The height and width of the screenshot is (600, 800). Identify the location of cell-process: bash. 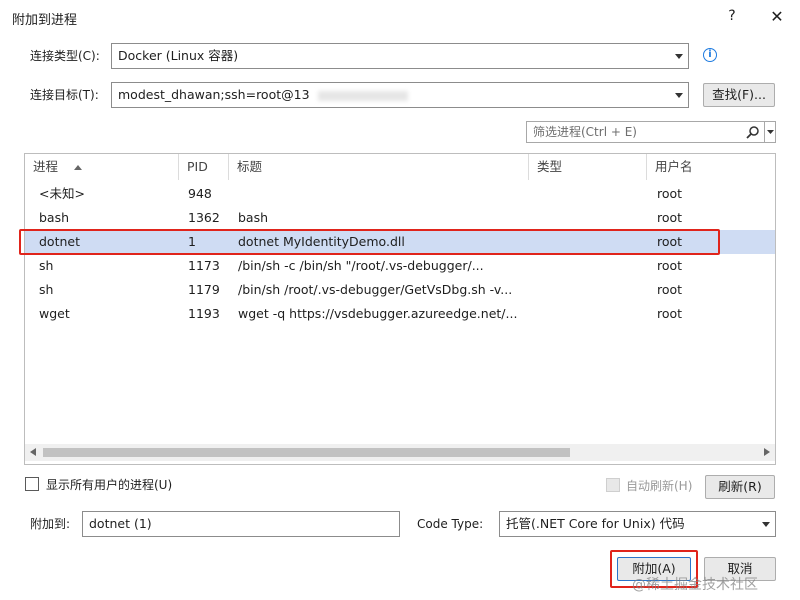
(54, 217).